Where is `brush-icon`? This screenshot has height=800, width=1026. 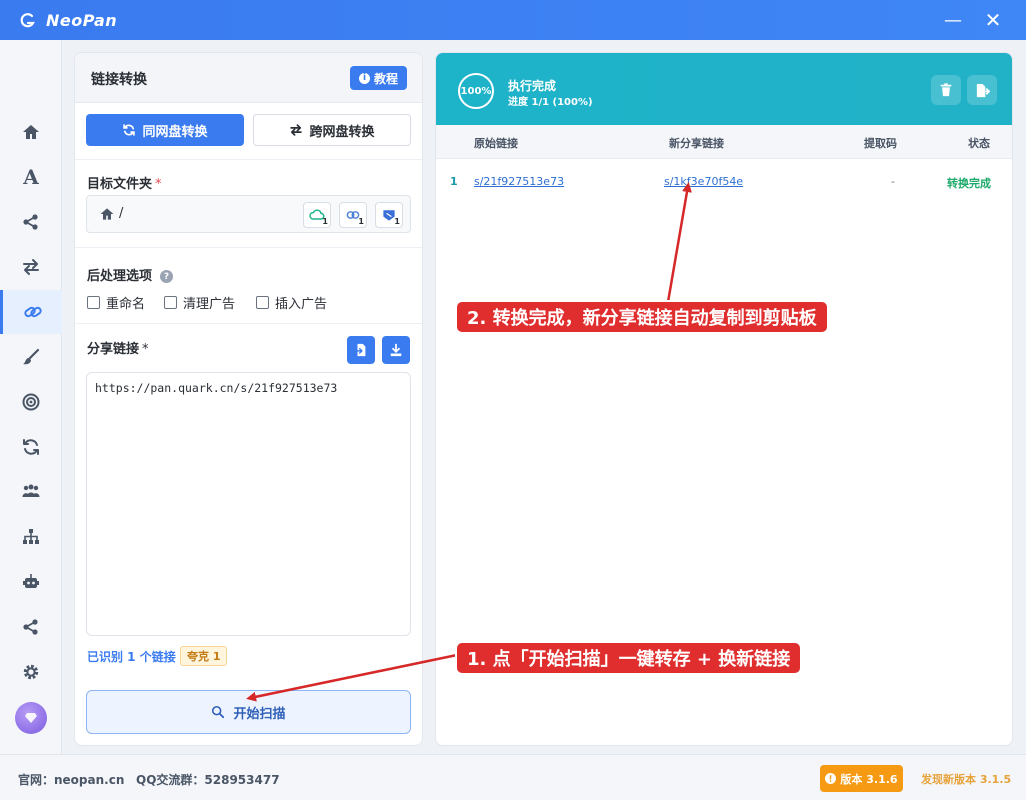
brush-icon is located at coordinates (31, 356).